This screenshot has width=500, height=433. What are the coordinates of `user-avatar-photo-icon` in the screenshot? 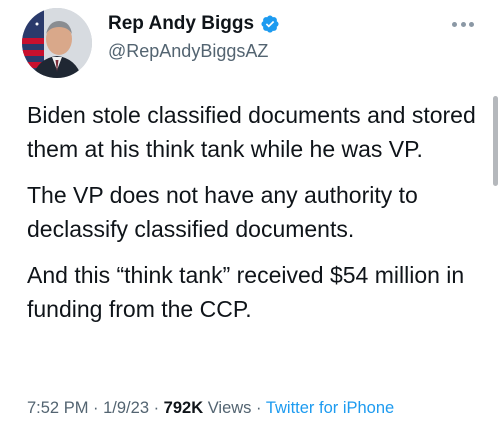 It's located at (57, 43).